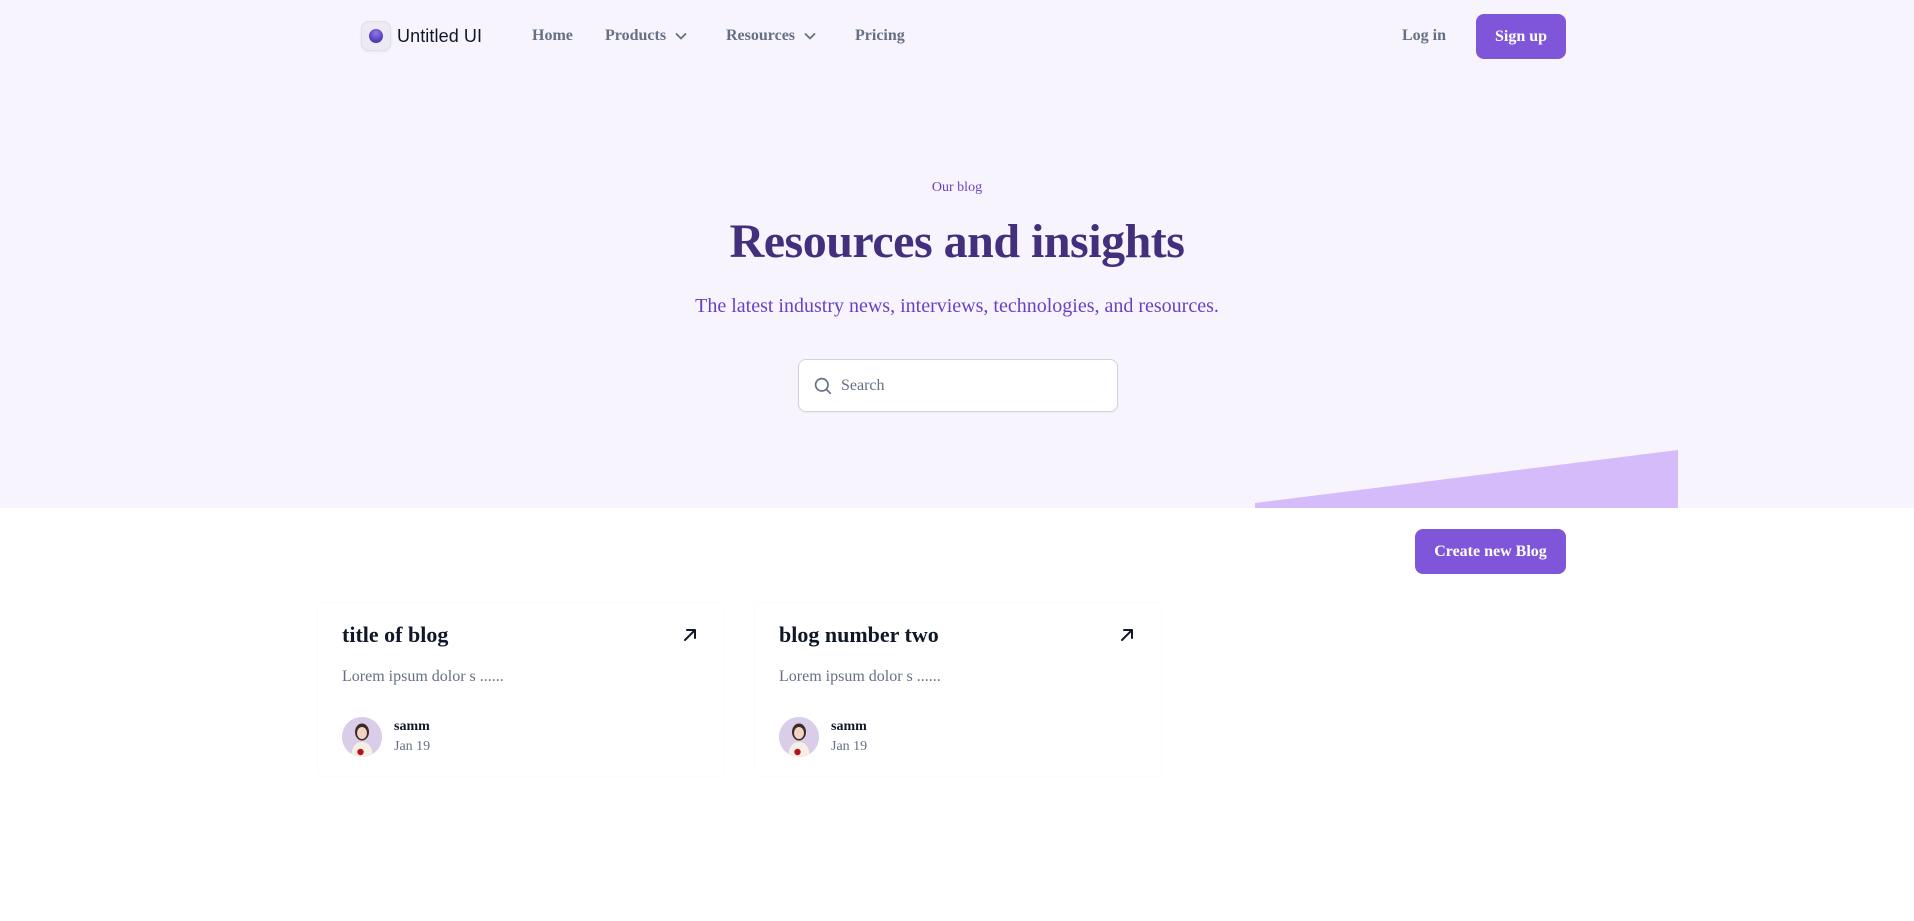 This screenshot has width=1914, height=921. Describe the element at coordinates (376, 36) in the screenshot. I see `logo-icon` at that location.